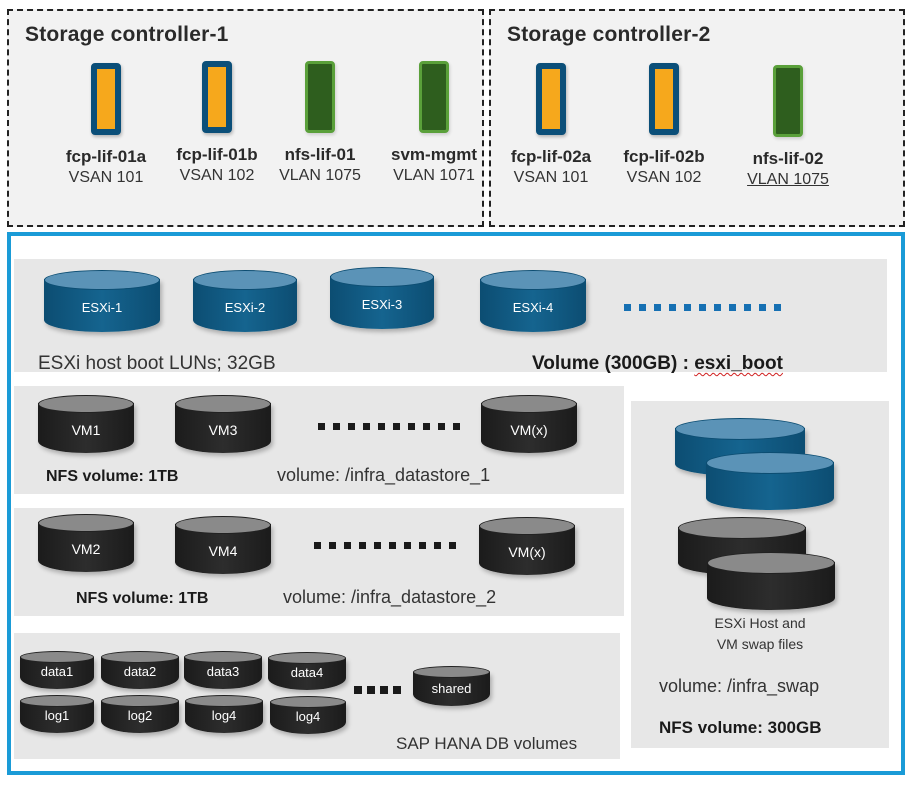  I want to click on disk-esxi-2: ESXi-2, so click(245, 301).